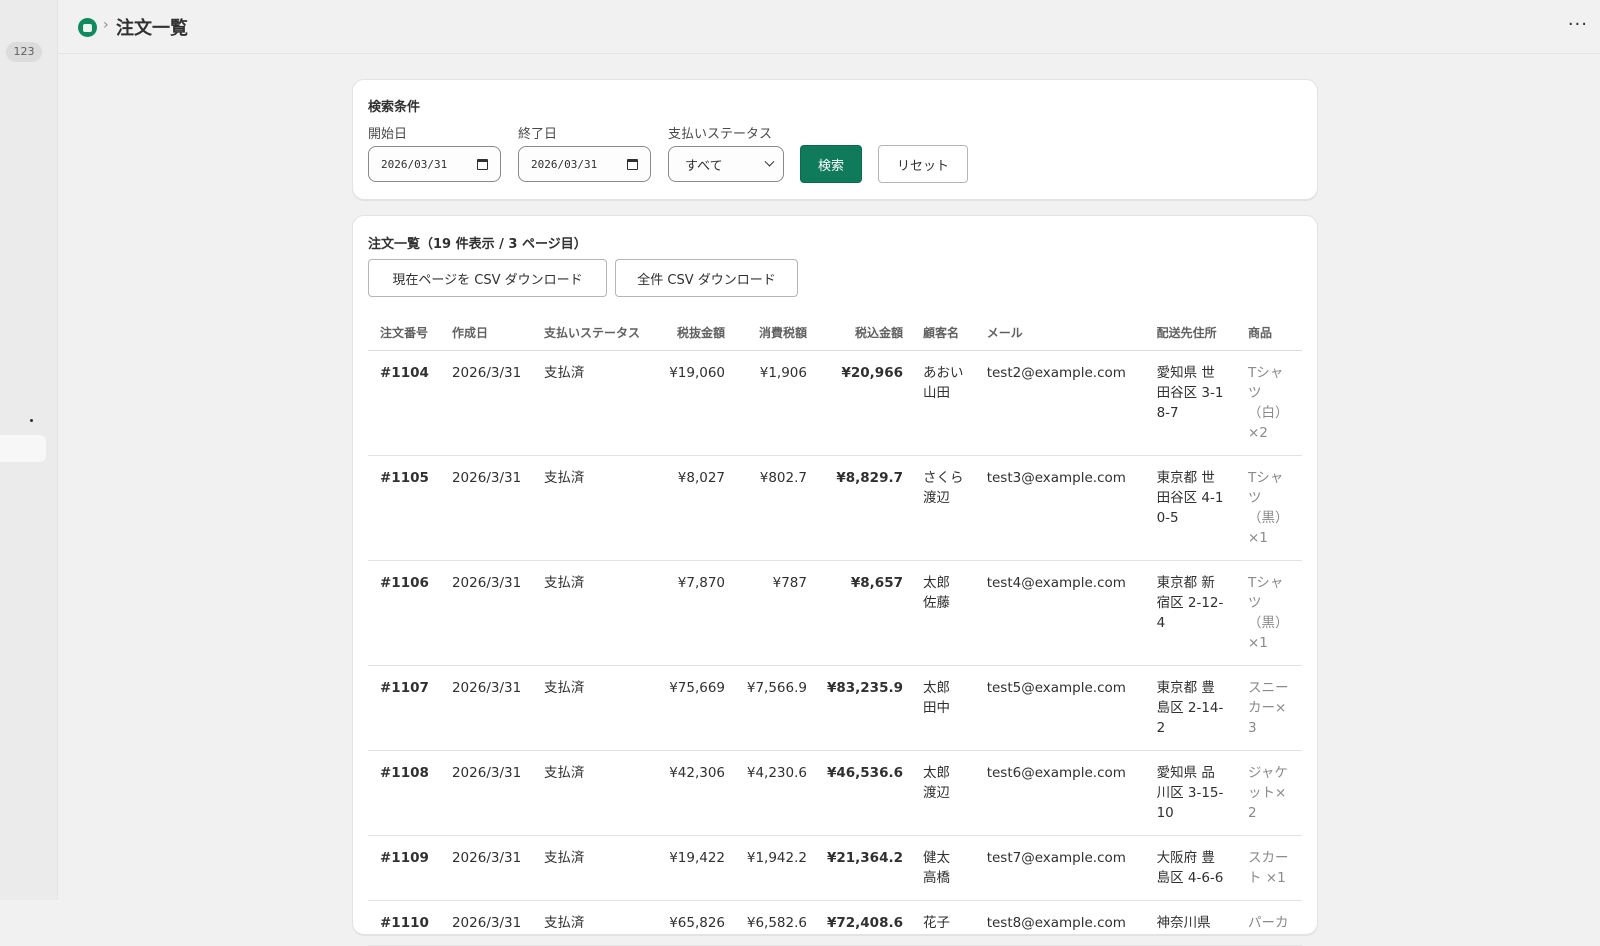  What do you see at coordinates (404, 403) in the screenshot?
I see `order-number: #1104` at bounding box center [404, 403].